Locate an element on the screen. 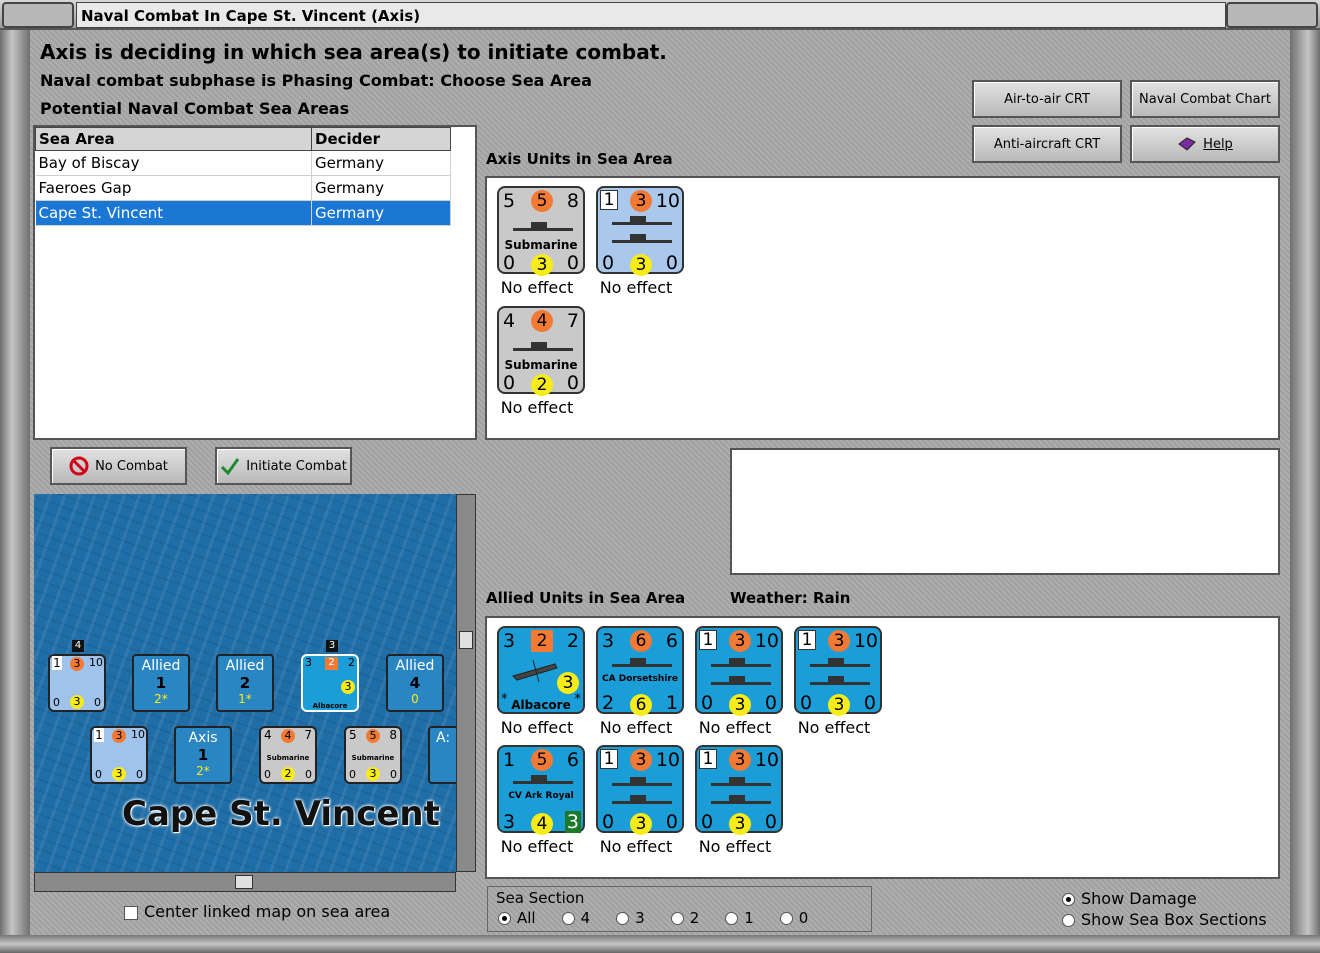 Image resolution: width=1320 pixels, height=953 pixels. show-sea-box-option: Show Sea Box Sections is located at coordinates (1164, 919).